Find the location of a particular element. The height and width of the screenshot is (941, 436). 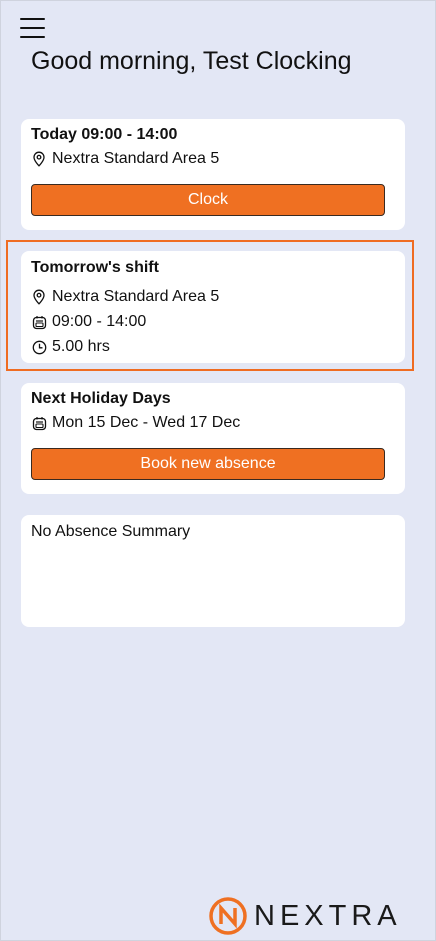

today-location-text: Nextra Standard Area 5 is located at coordinates (136, 158).